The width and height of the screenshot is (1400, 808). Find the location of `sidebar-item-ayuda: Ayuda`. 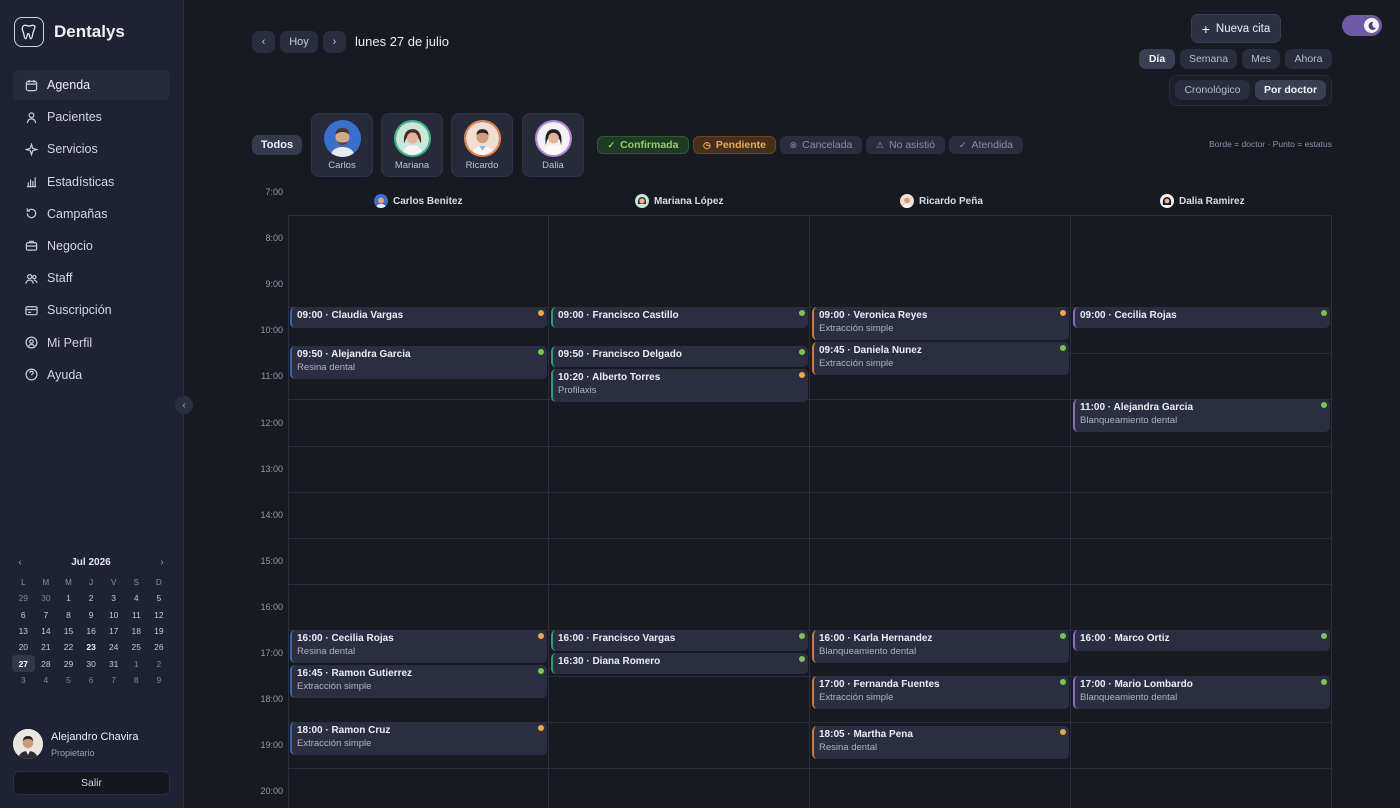

sidebar-item-ayuda: Ayuda is located at coordinates (91, 375).